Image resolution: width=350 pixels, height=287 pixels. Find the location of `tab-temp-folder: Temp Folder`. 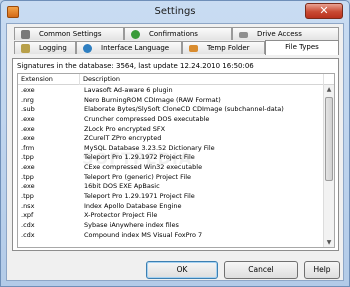

tab-temp-folder: Temp Folder is located at coordinates (223, 47).